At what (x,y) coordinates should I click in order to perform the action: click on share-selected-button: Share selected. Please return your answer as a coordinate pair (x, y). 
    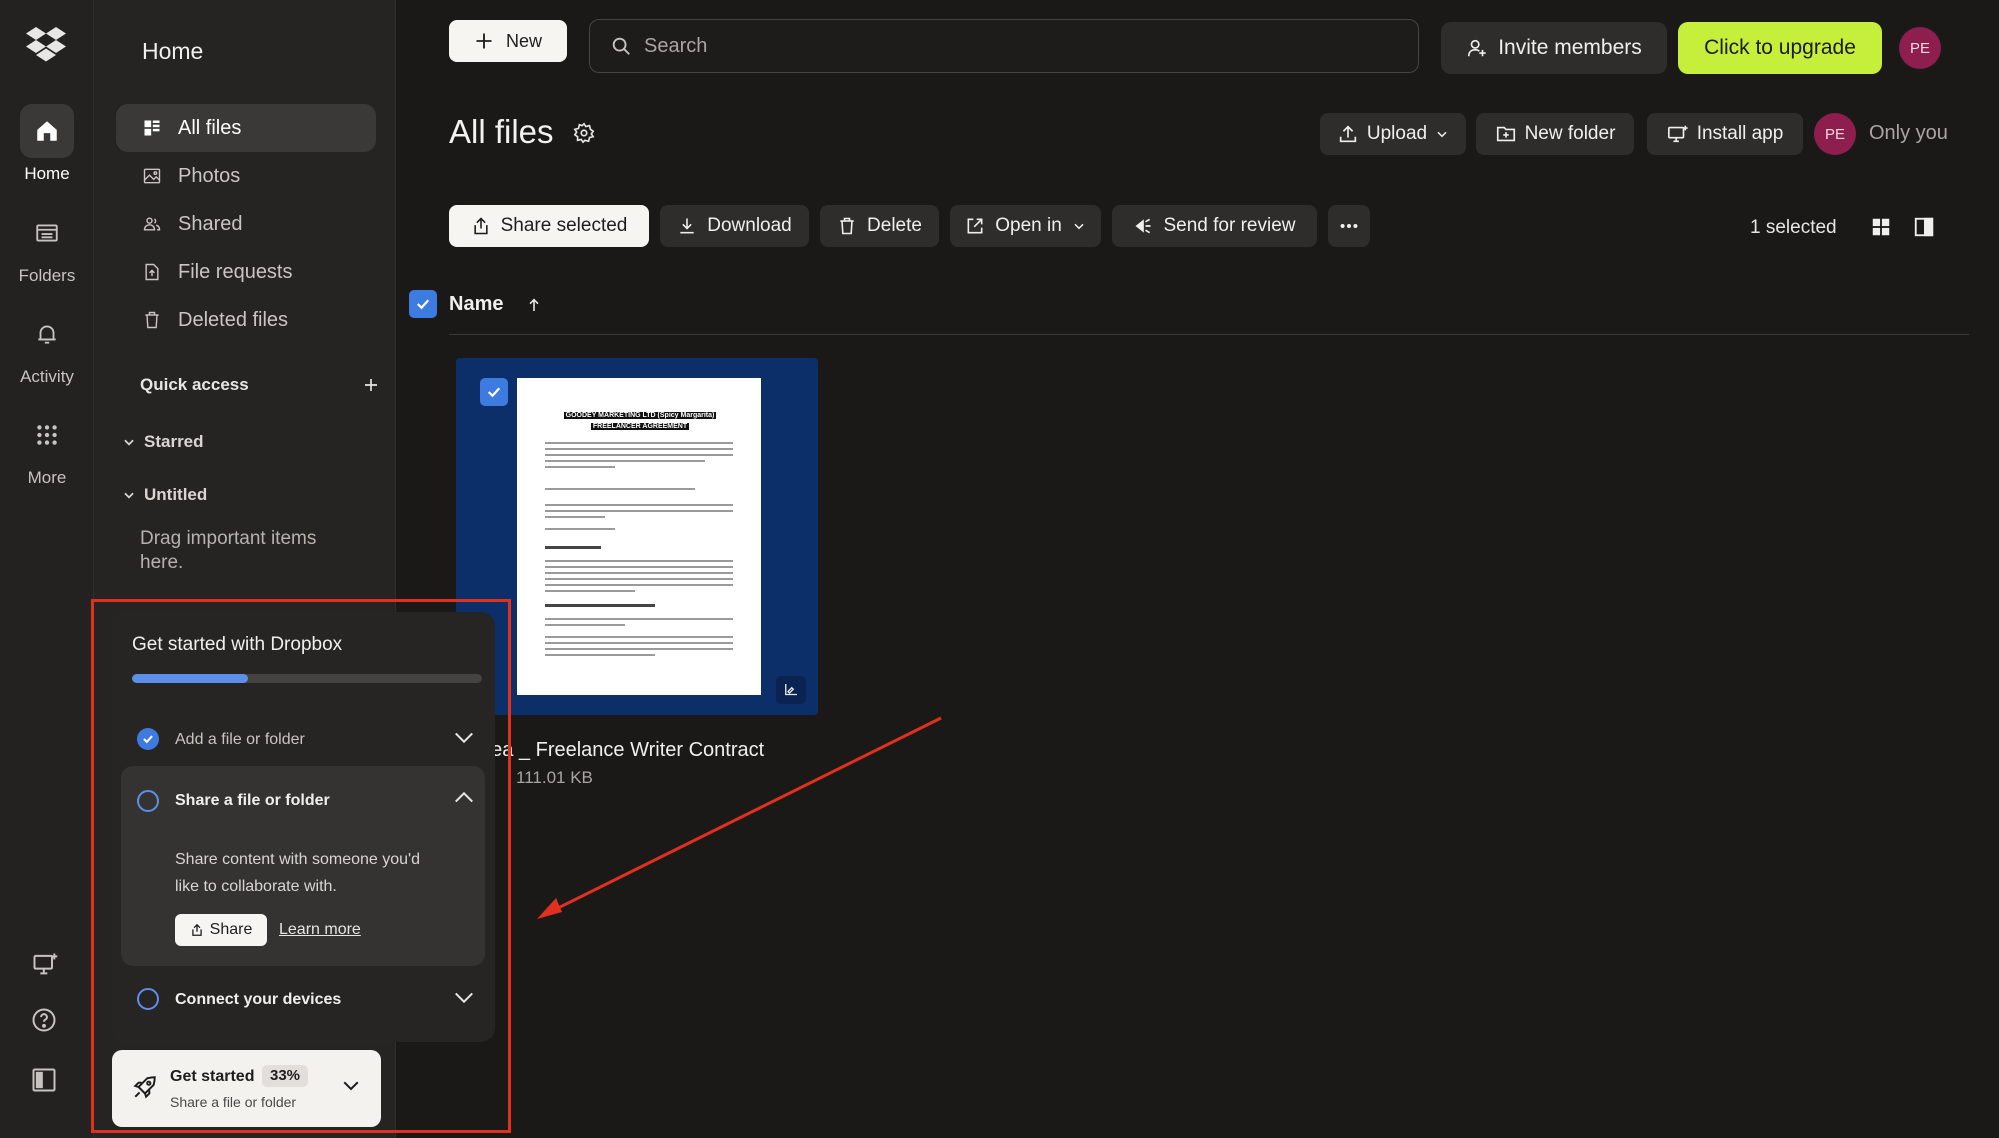
    Looking at the image, I should click on (549, 226).